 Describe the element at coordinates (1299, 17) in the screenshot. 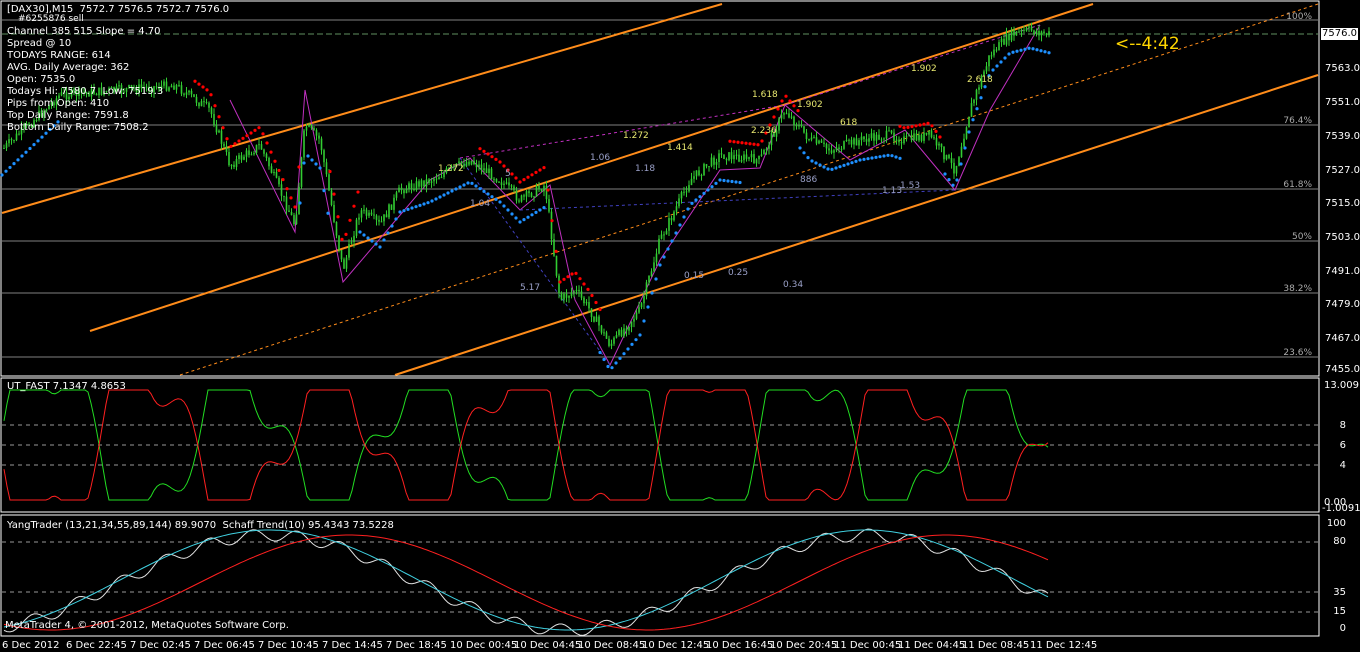

I see `fib-level-label: 100%` at that location.